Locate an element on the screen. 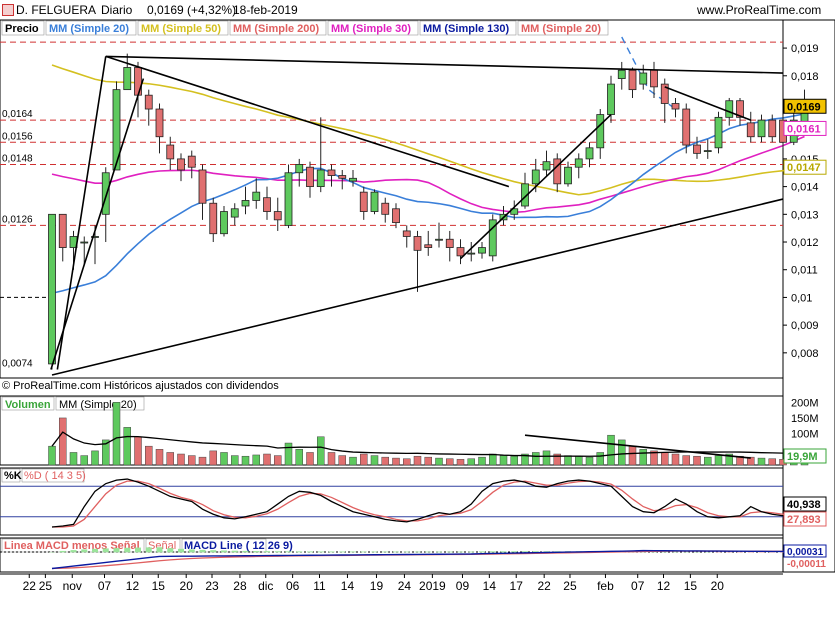  x-tick-label-1: 25 is located at coordinates (46, 586).